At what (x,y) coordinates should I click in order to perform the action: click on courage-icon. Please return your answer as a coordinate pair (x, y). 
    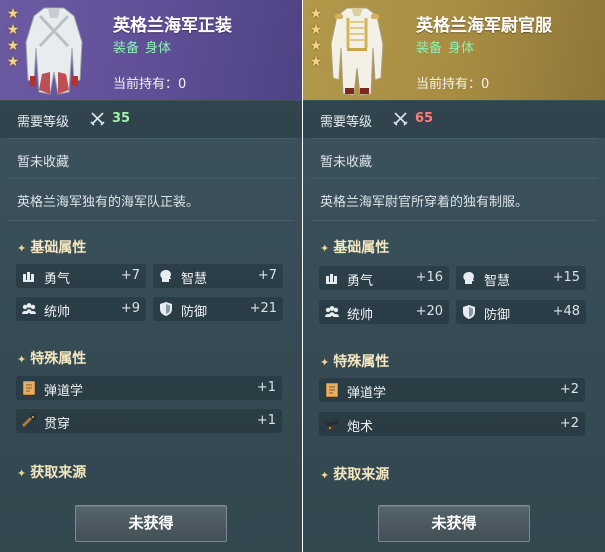
    Looking at the image, I should click on (28, 277).